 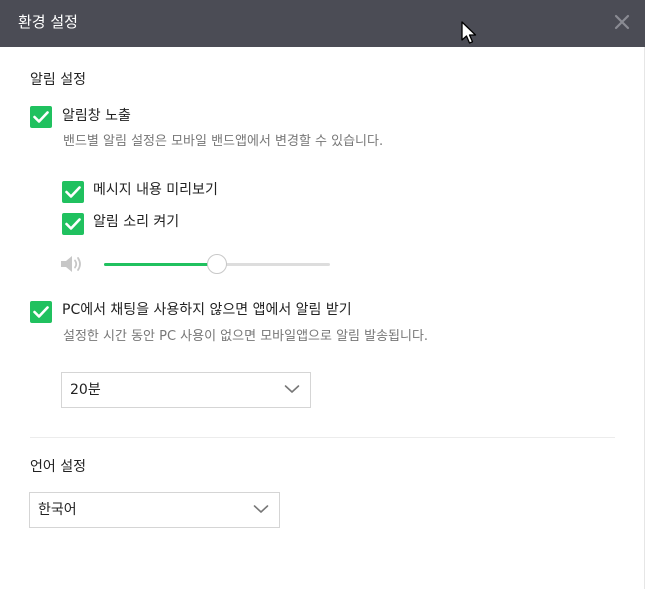 What do you see at coordinates (96, 116) in the screenshot?
I see `show-popup-label: 알림창 노출` at bounding box center [96, 116].